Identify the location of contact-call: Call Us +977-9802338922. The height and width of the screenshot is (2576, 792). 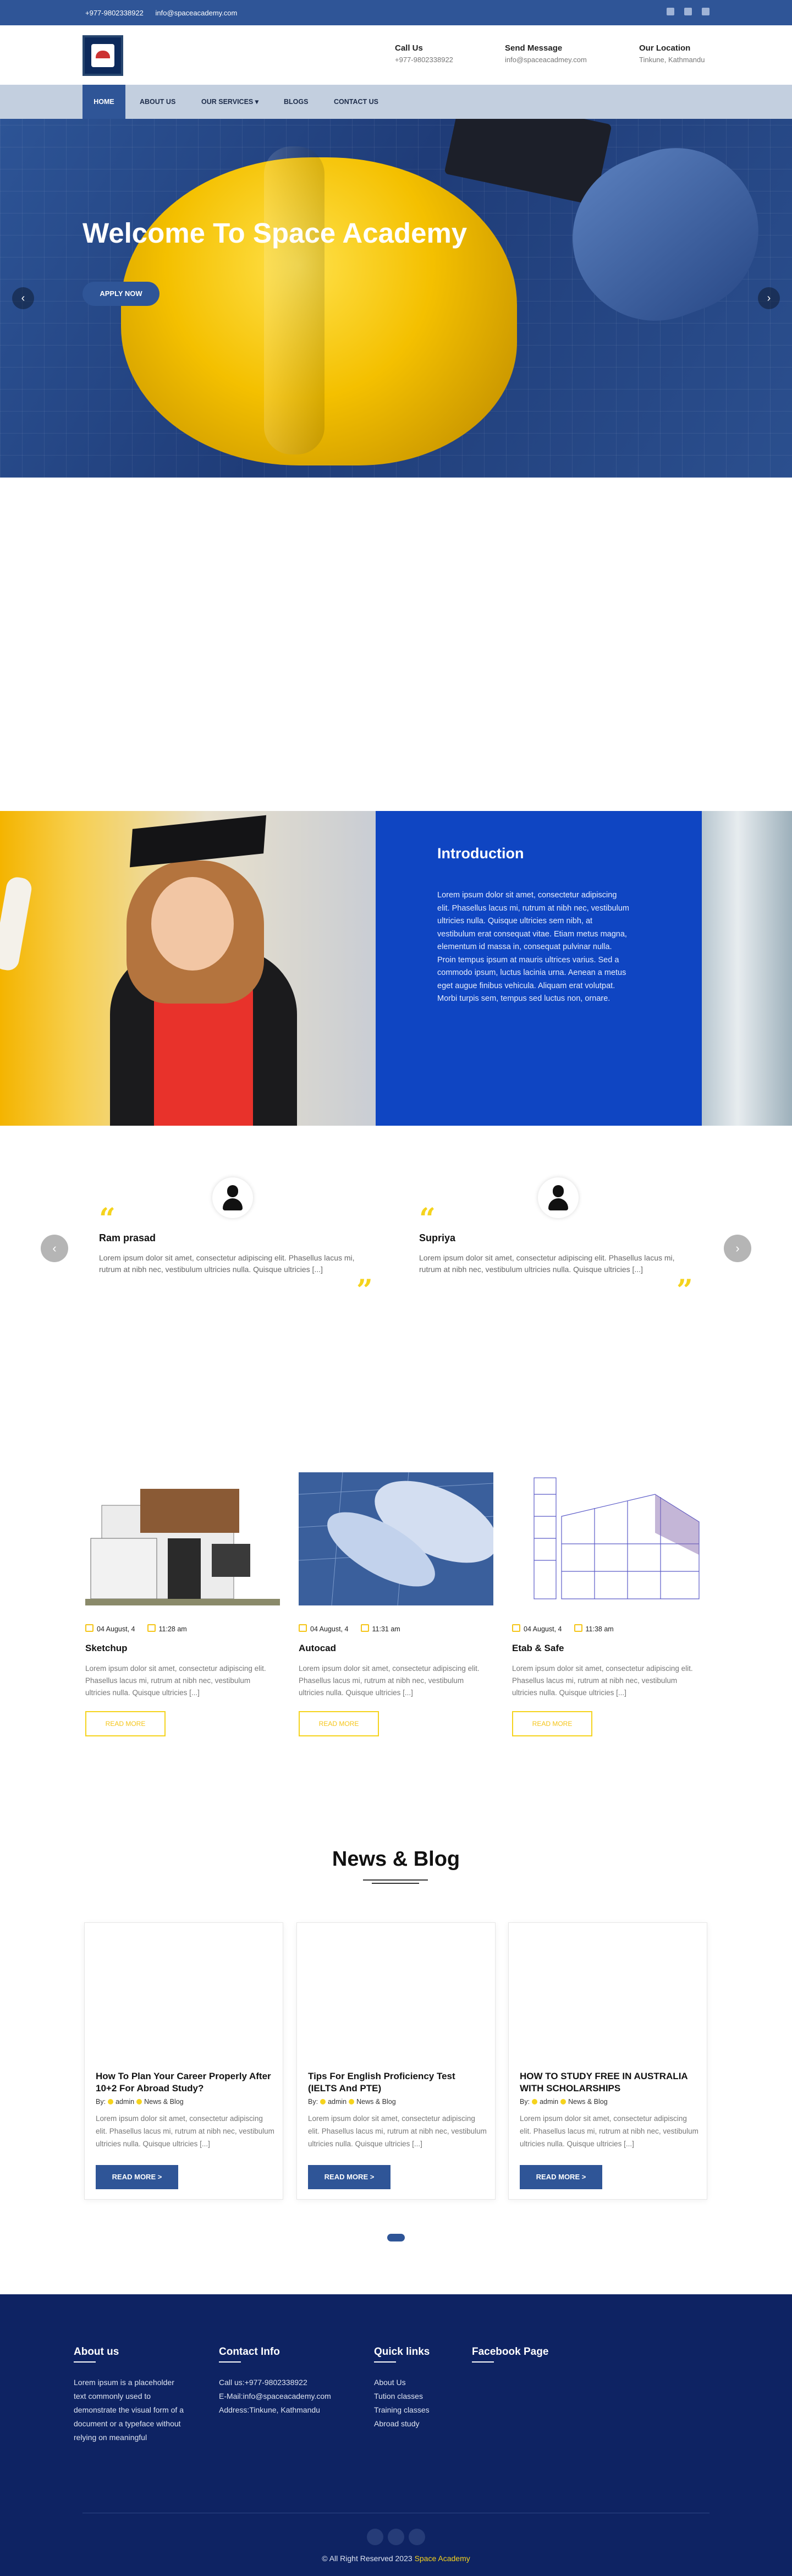
(424, 54).